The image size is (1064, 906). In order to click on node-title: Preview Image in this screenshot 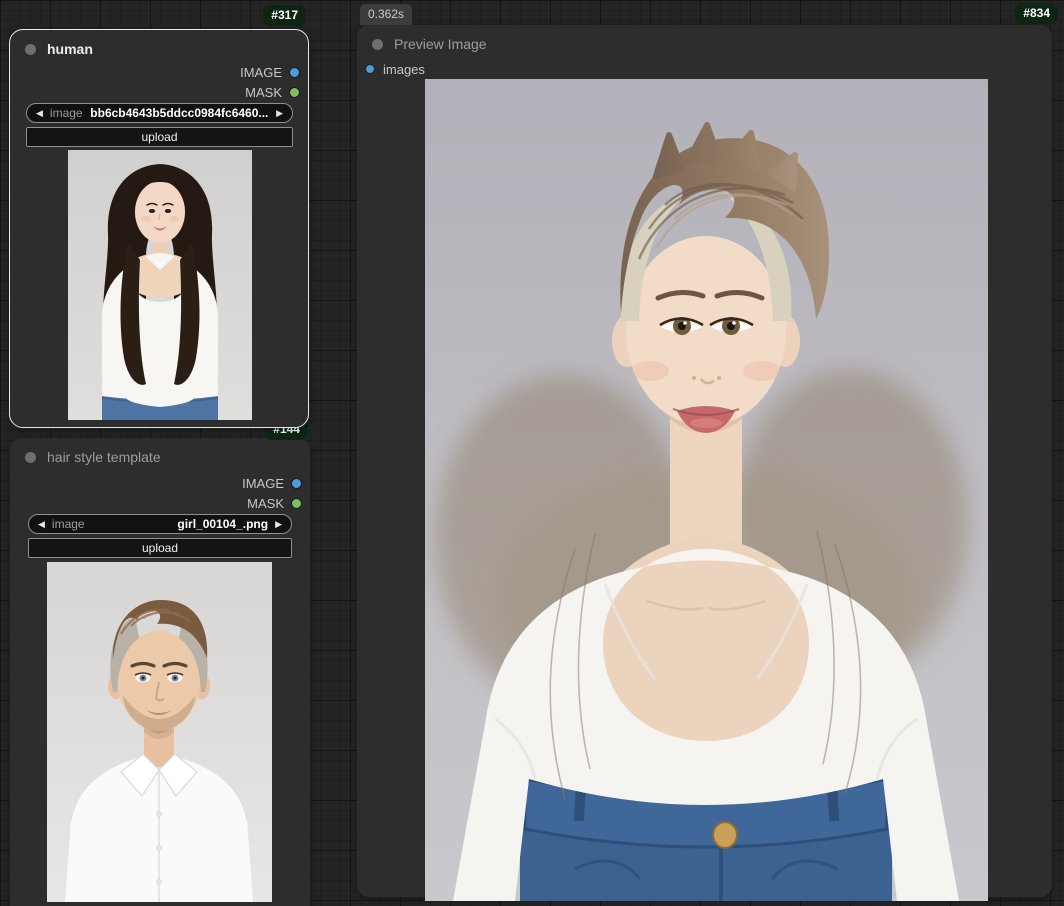, I will do `click(440, 44)`.